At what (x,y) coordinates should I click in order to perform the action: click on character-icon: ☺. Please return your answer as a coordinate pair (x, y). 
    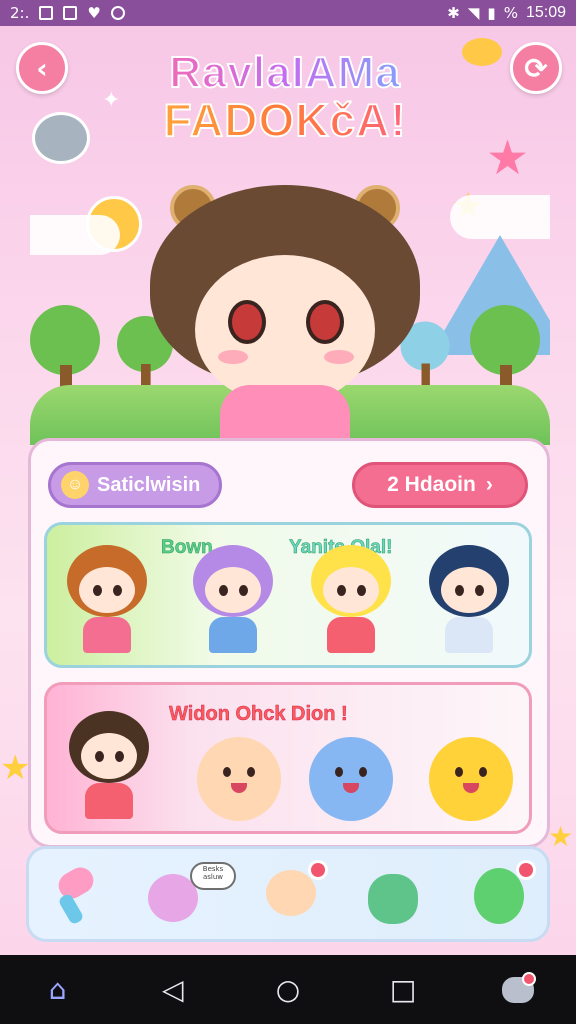
    Looking at the image, I should click on (75, 485).